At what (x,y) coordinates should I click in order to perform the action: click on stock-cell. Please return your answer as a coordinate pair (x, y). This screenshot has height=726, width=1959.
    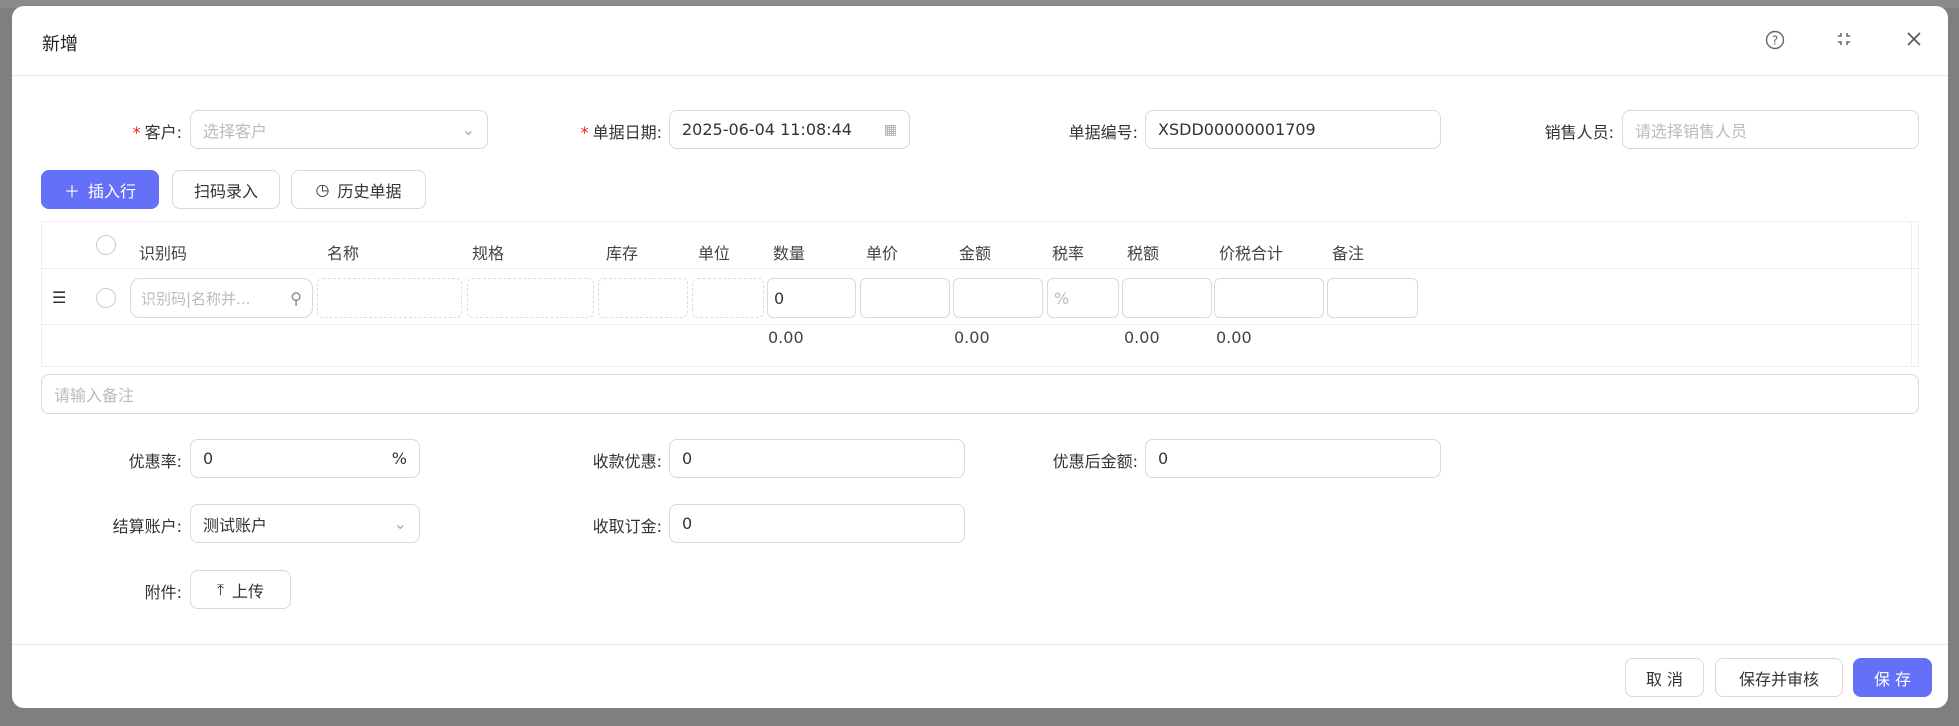
    Looking at the image, I should click on (643, 298).